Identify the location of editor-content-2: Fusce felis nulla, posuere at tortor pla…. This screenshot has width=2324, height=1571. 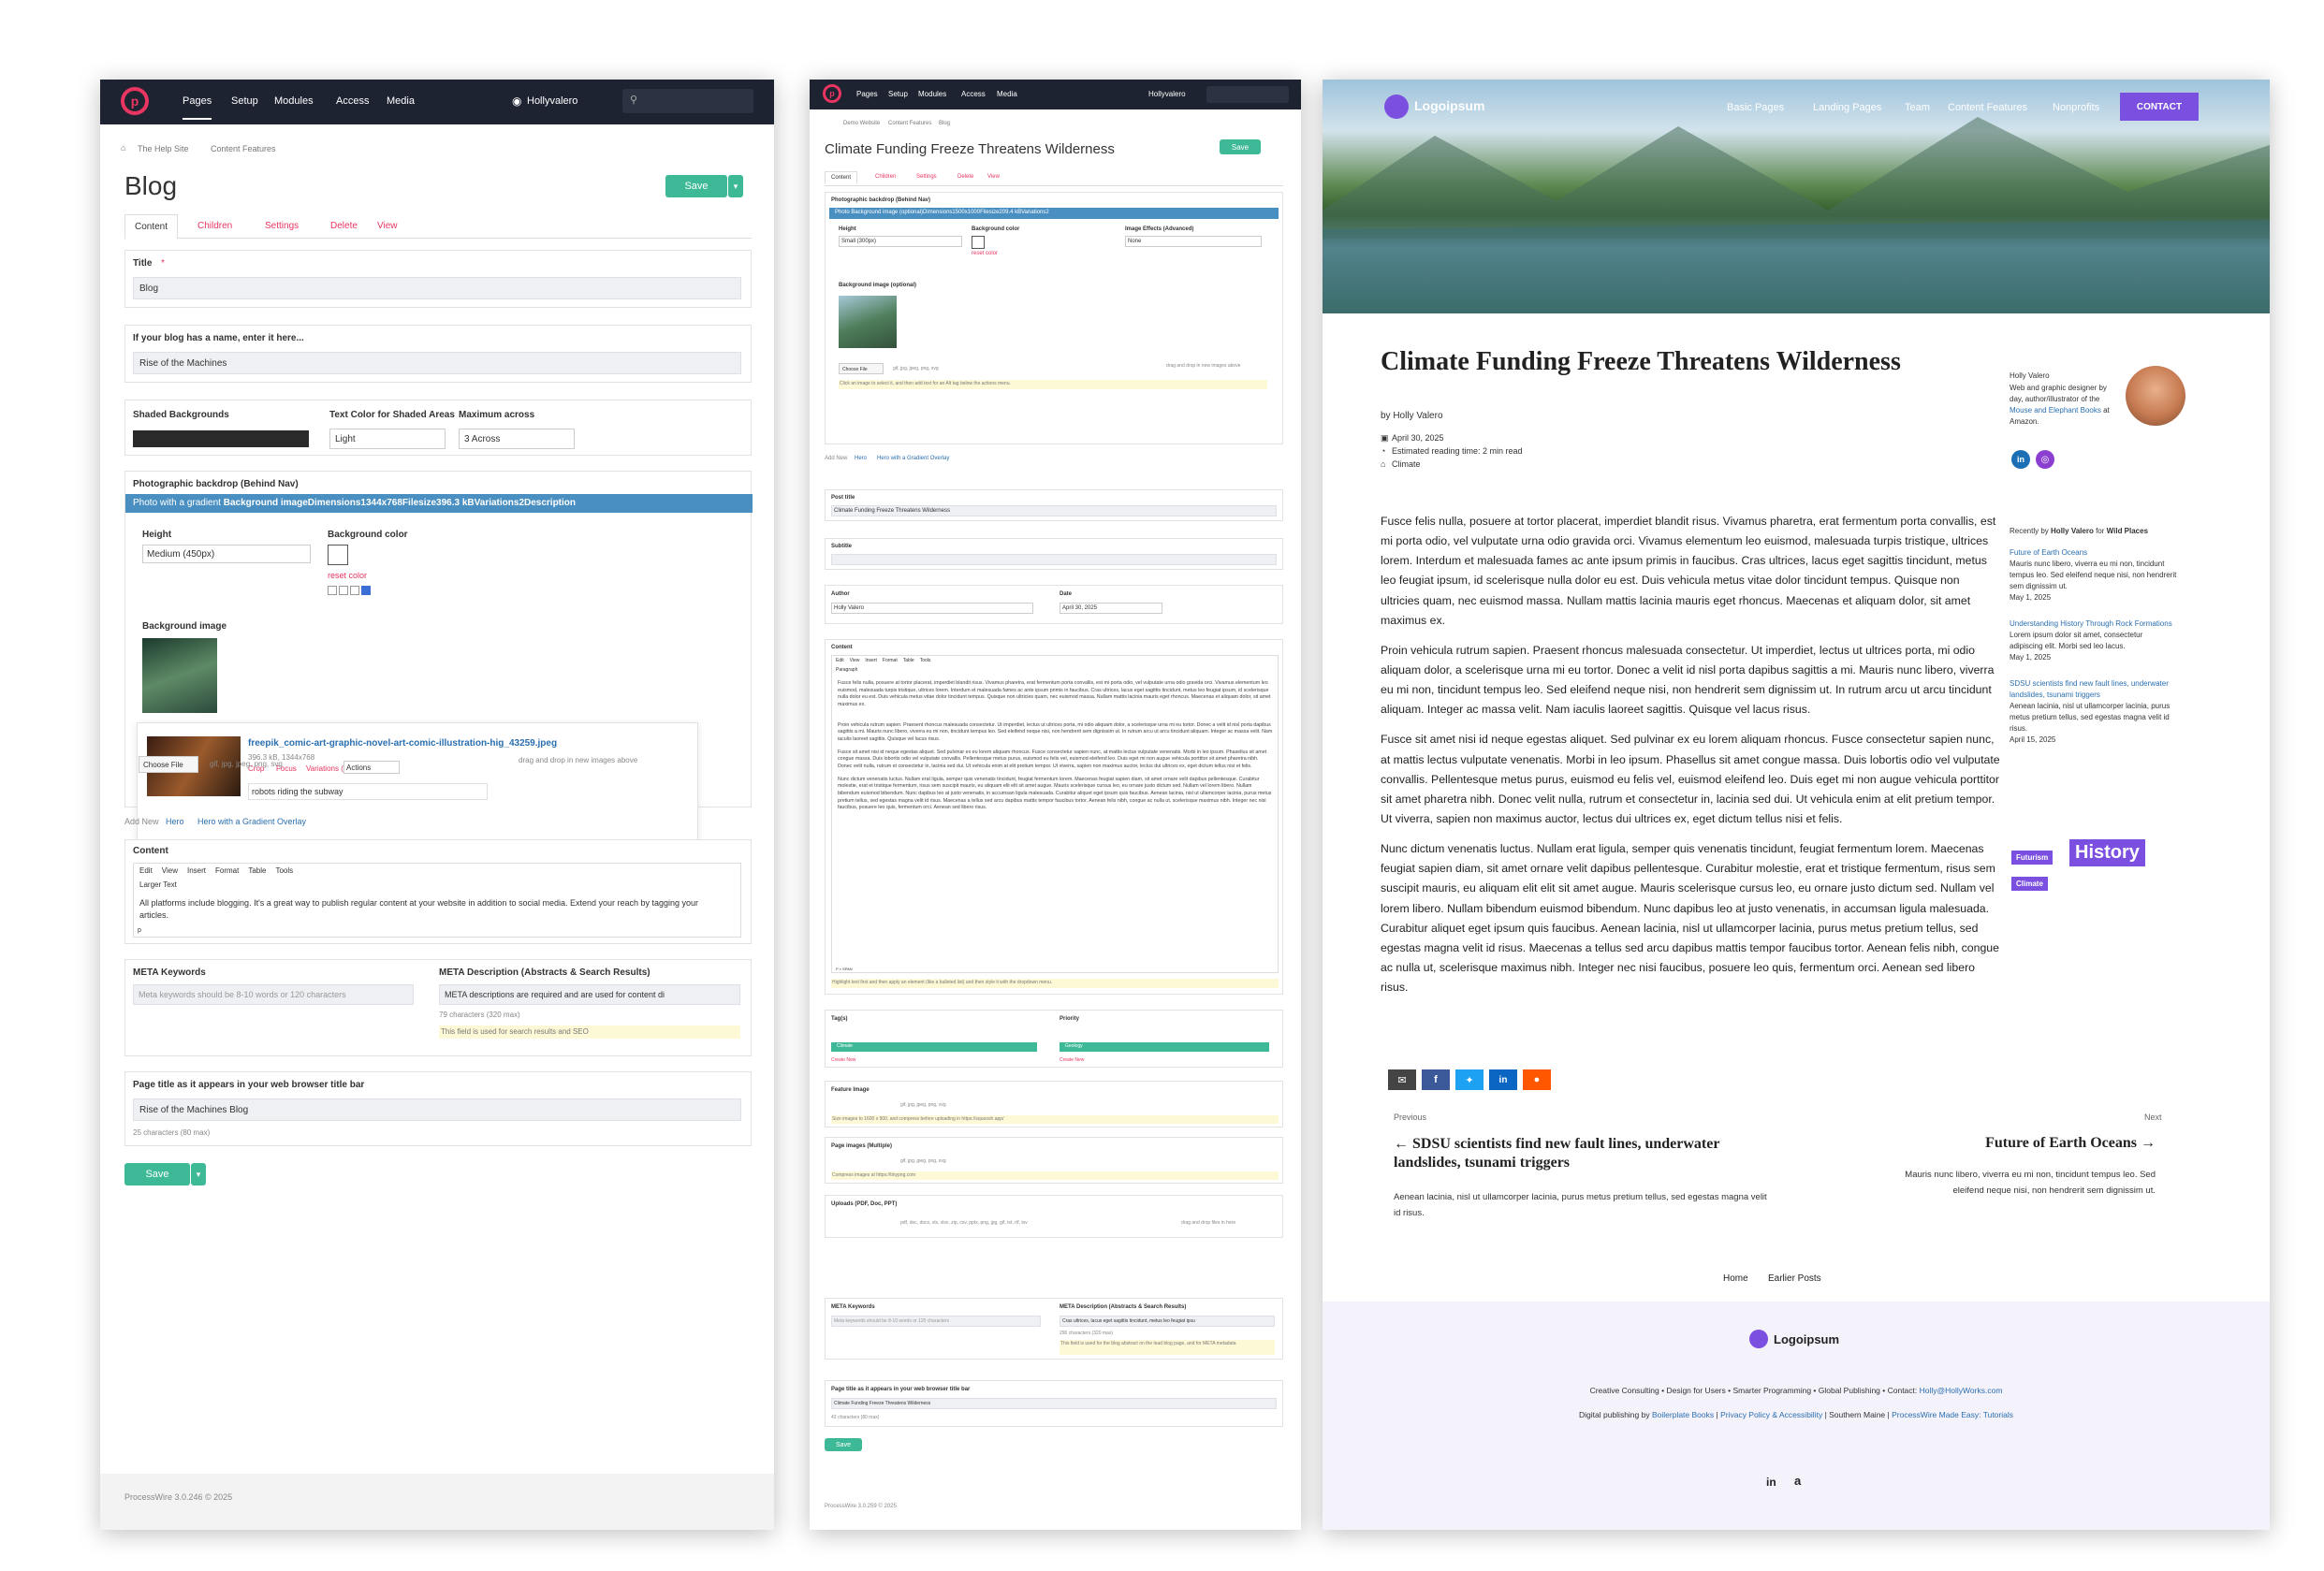
(1056, 746).